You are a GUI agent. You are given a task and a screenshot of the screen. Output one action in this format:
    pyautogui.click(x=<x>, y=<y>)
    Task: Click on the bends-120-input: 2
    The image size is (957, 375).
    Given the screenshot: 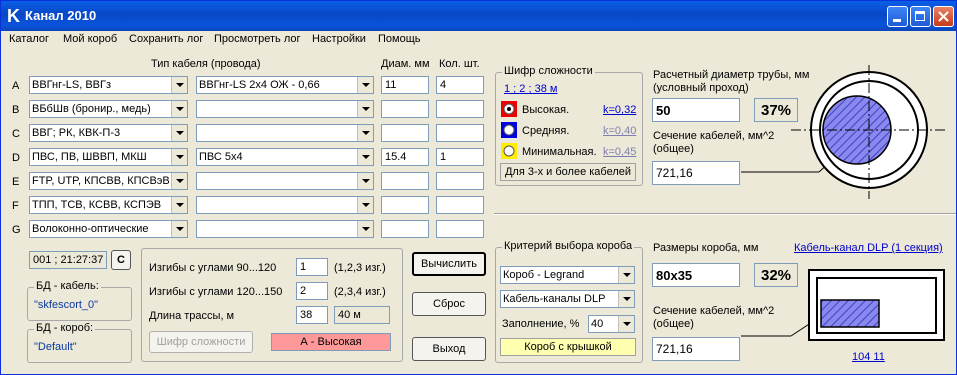 What is the action you would take?
    pyautogui.click(x=312, y=291)
    